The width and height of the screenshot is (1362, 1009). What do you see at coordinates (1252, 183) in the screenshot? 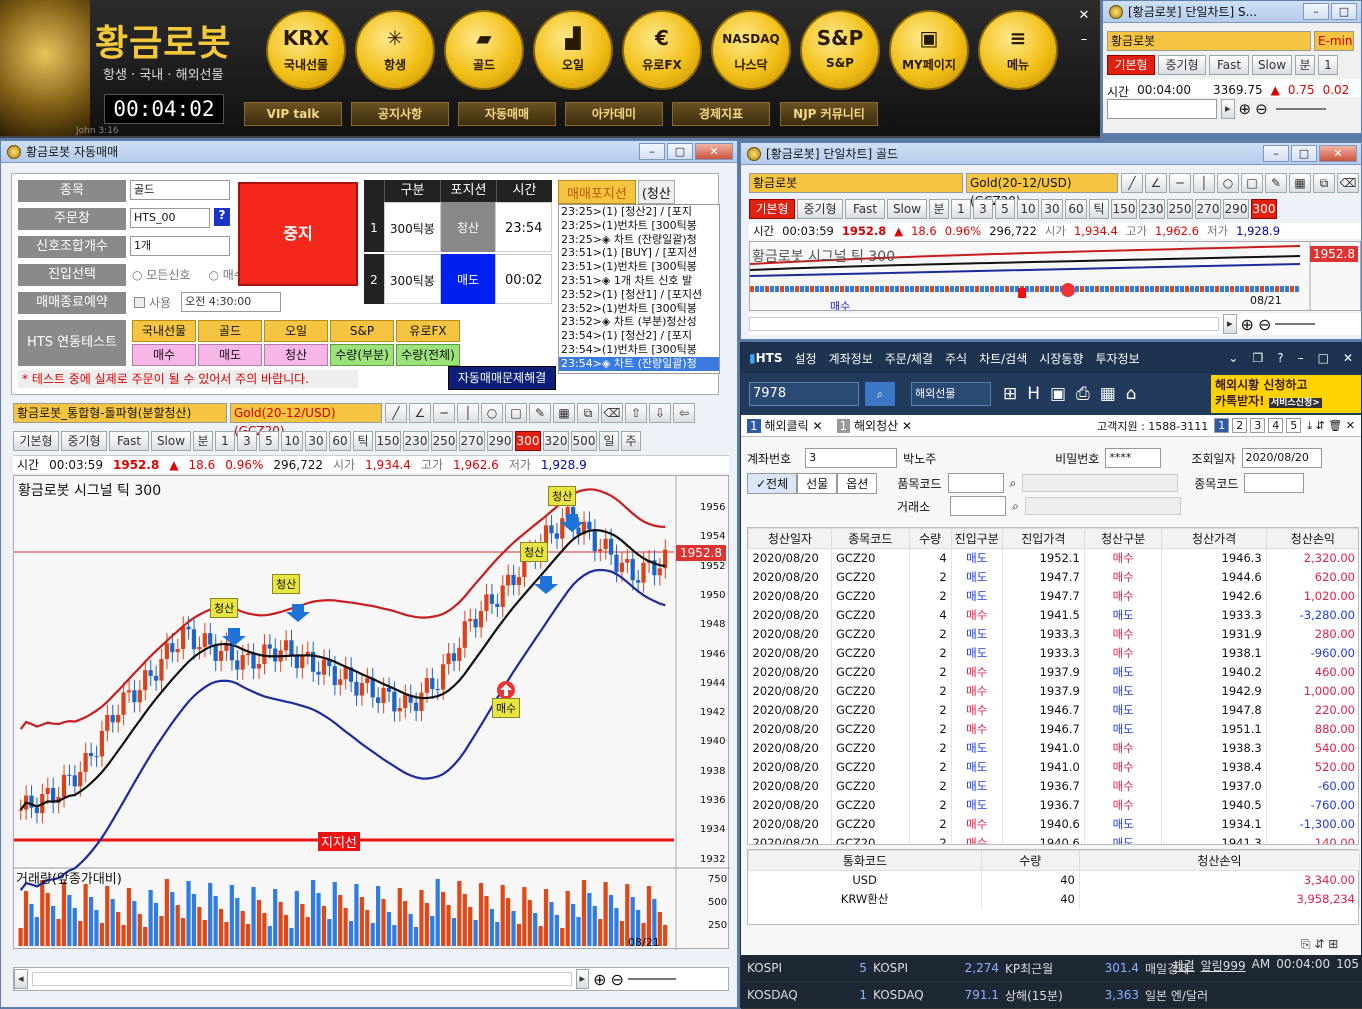
I see `draw-tool-icon: □` at bounding box center [1252, 183].